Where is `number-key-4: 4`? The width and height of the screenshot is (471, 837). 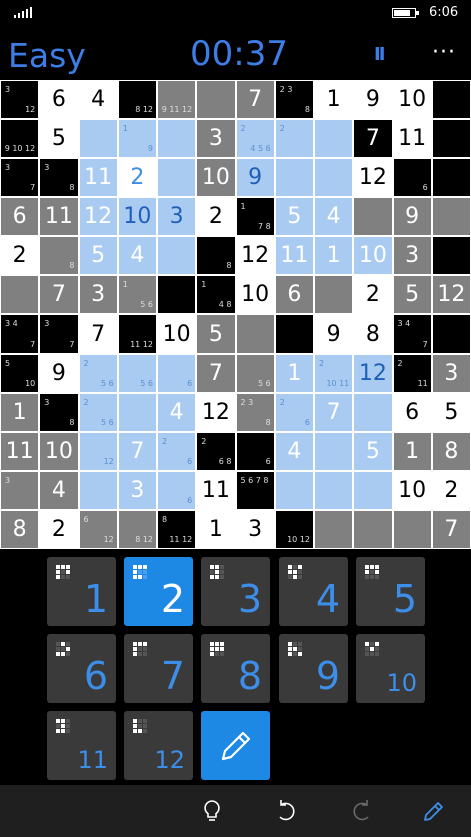
number-key-4: 4 is located at coordinates (313, 591).